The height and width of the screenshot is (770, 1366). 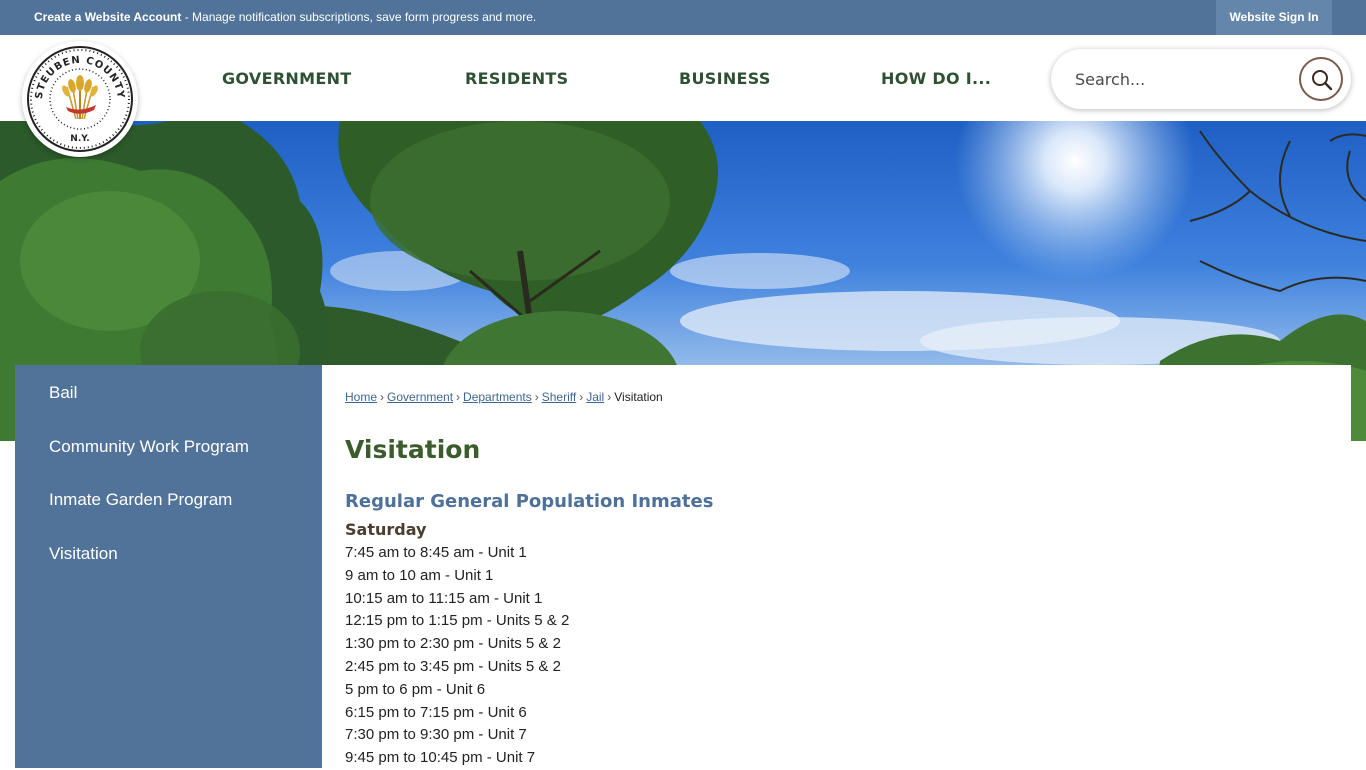 What do you see at coordinates (79, 139) in the screenshot?
I see `seal-state-text: N.Y.` at bounding box center [79, 139].